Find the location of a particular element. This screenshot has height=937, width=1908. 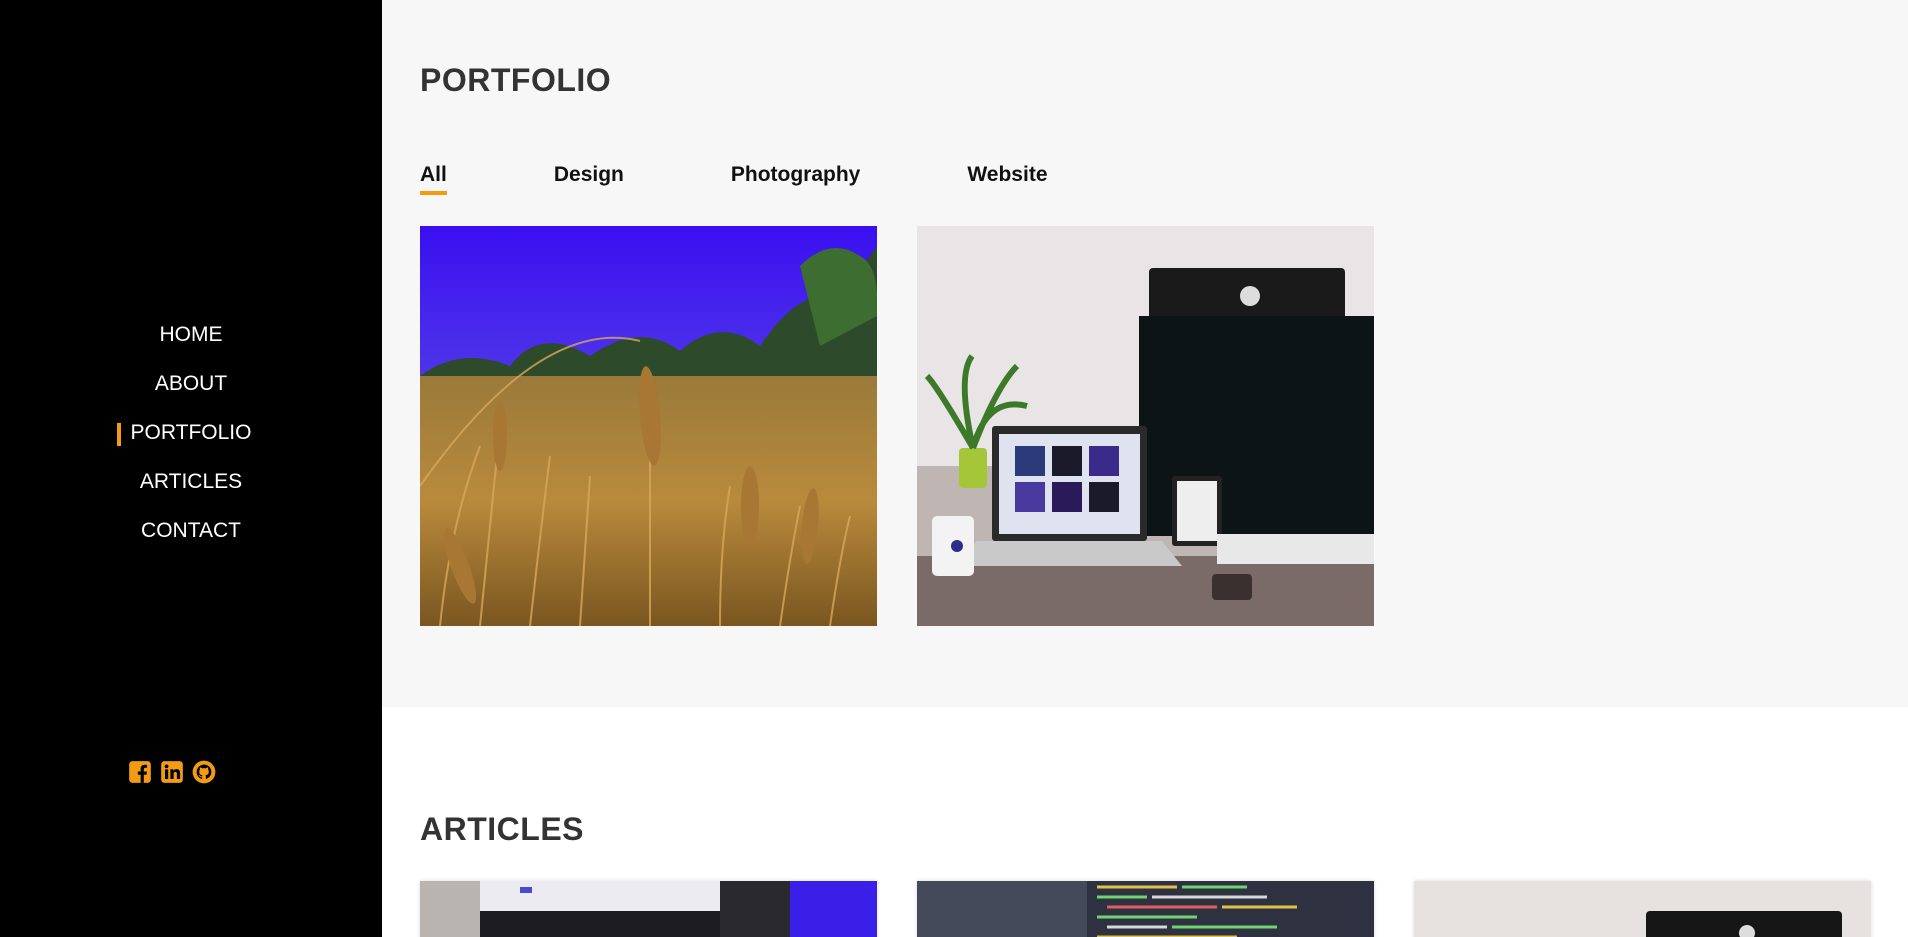

linkedin-icon is located at coordinates (172, 772).